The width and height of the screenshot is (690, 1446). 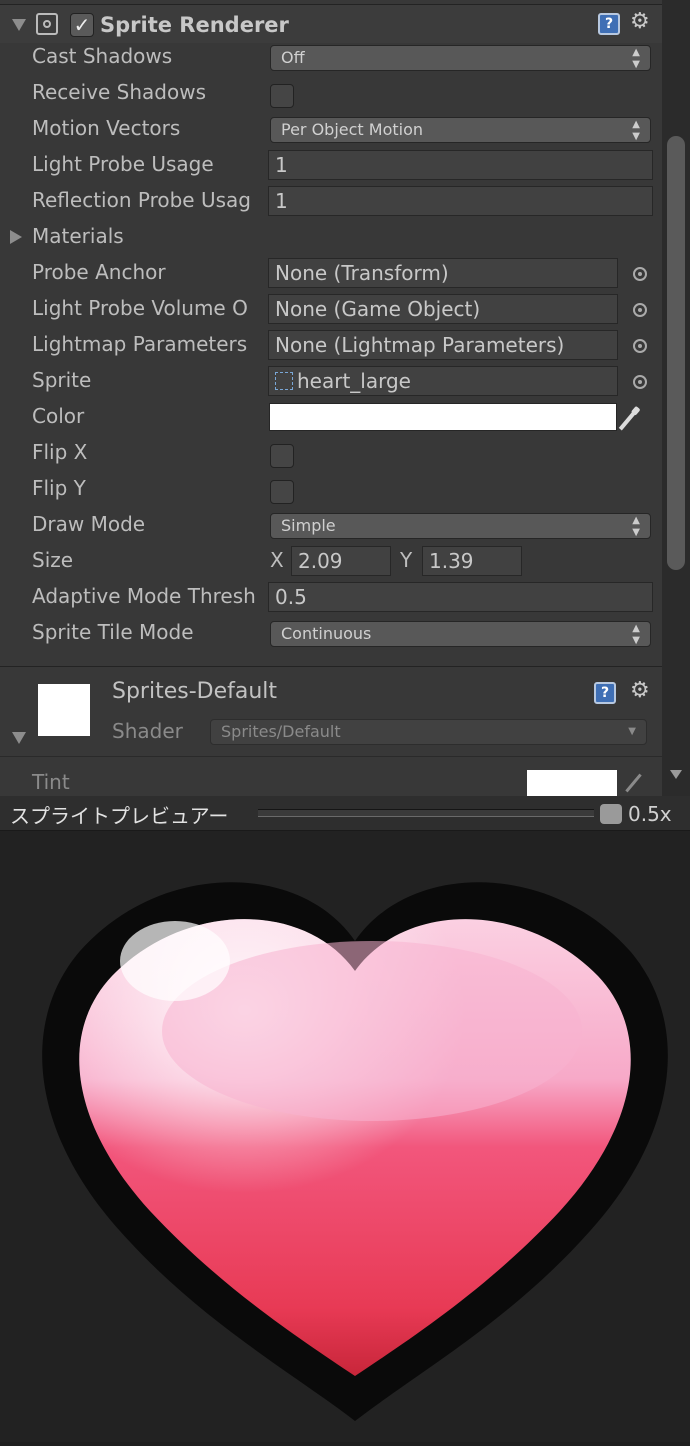 I want to click on zoom-level: 0.5x, so click(x=650, y=814).